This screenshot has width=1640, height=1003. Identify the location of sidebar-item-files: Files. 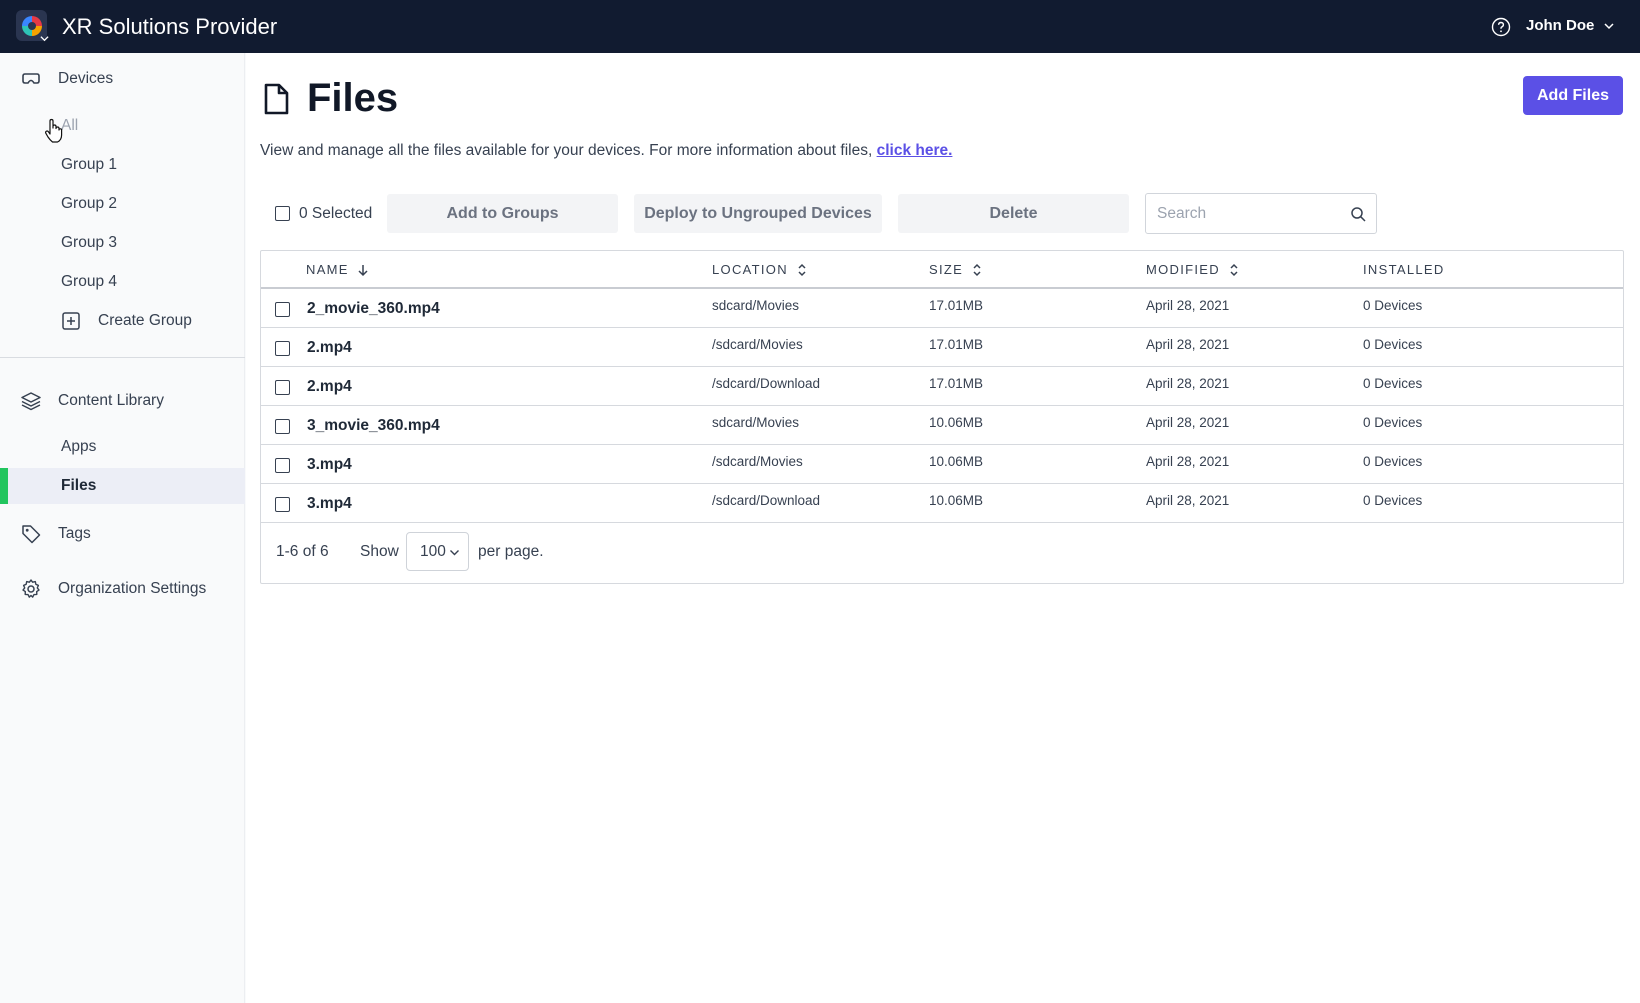
(122, 486).